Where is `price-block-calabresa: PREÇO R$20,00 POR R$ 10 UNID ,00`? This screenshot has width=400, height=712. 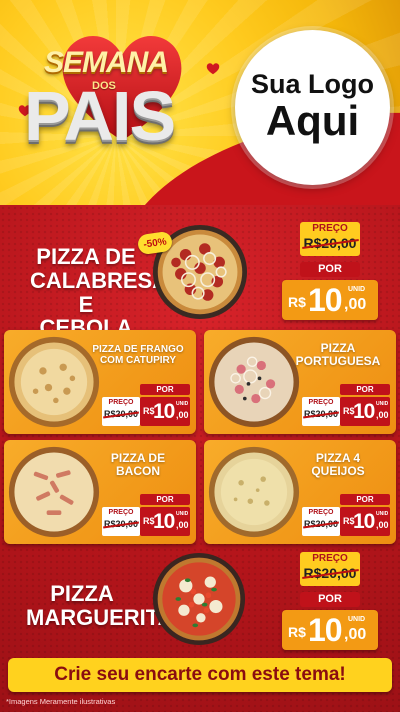
price-block-calabresa: PREÇO R$20,00 POR R$ 10 UNID ,00 is located at coordinates (330, 272).